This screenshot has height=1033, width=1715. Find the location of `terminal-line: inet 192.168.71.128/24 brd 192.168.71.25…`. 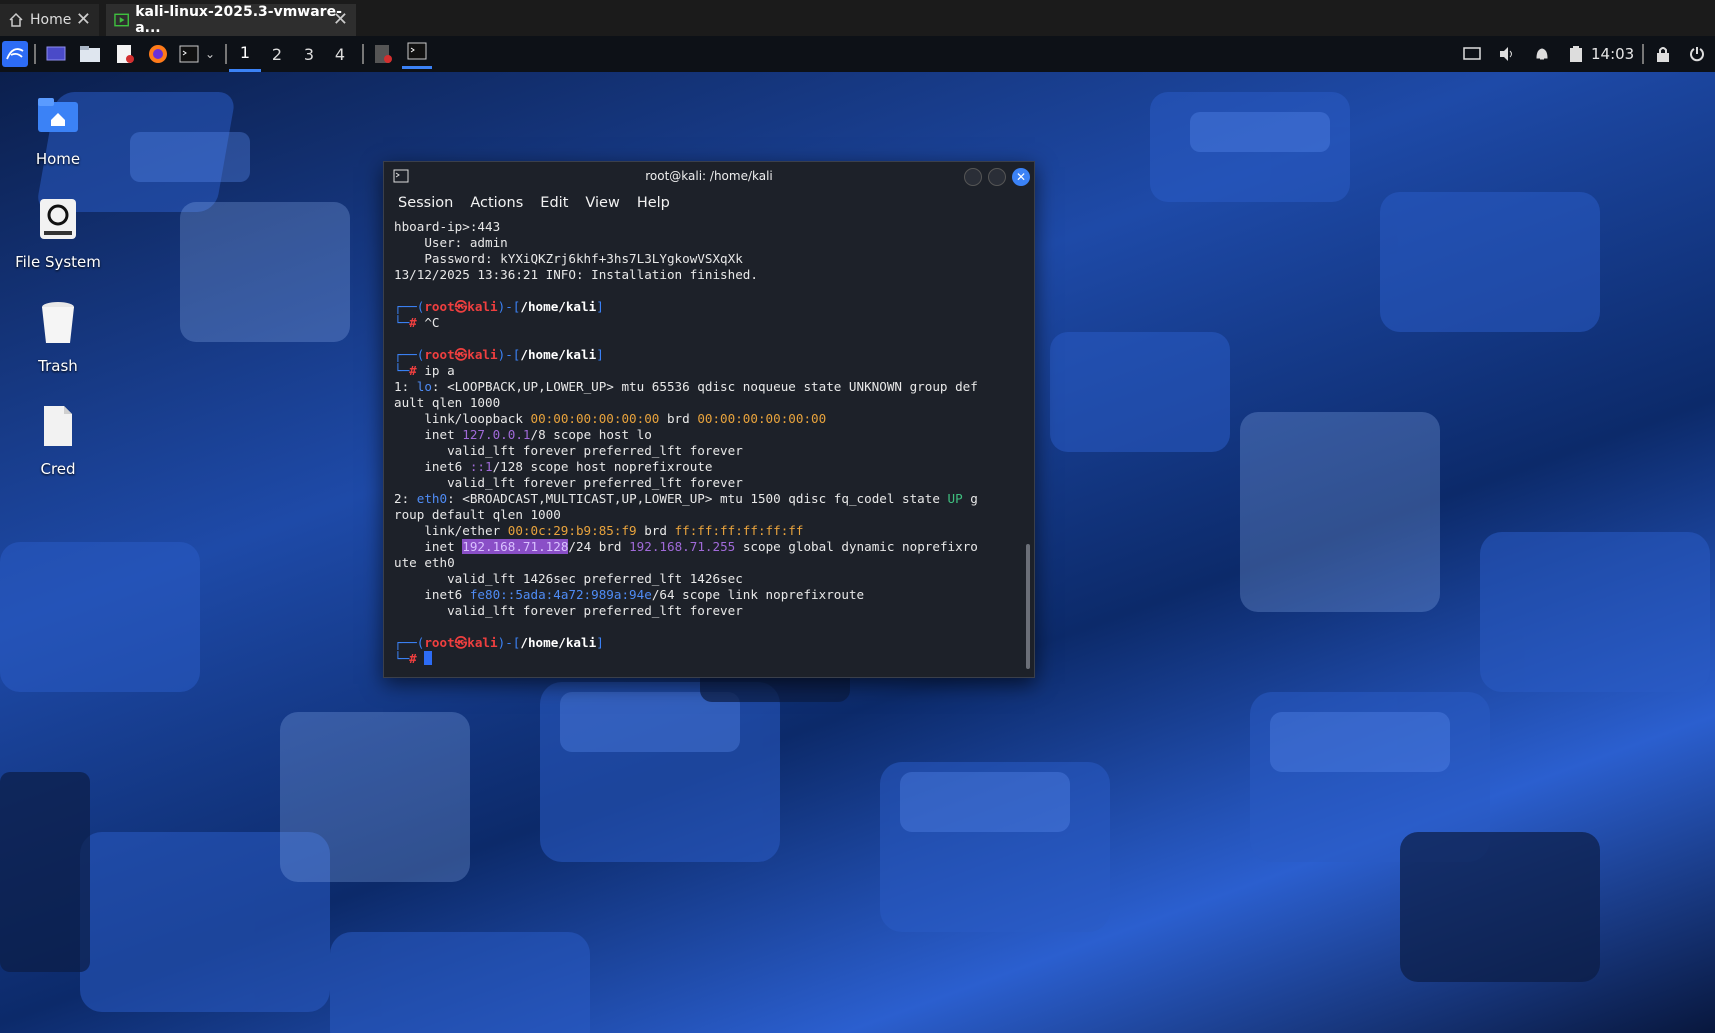

terminal-line: inet 192.168.71.128/24 brd 192.168.71.25… is located at coordinates (686, 546).